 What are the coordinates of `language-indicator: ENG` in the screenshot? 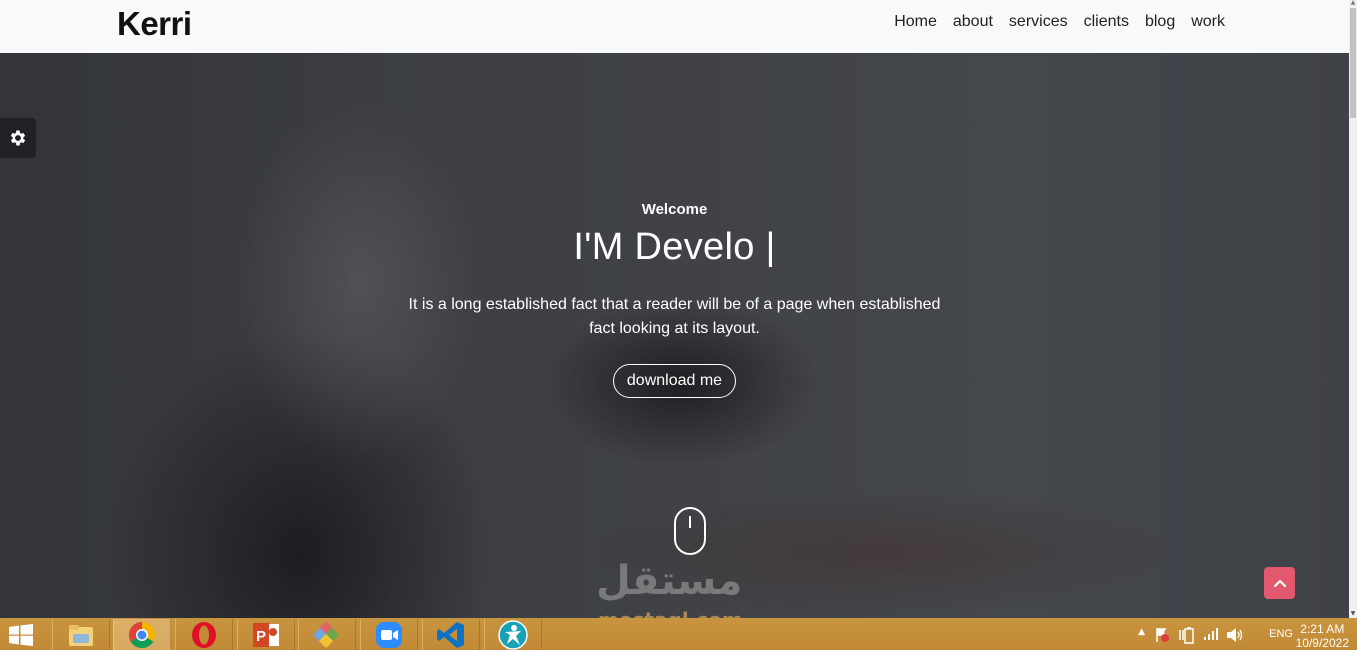 It's located at (1281, 634).